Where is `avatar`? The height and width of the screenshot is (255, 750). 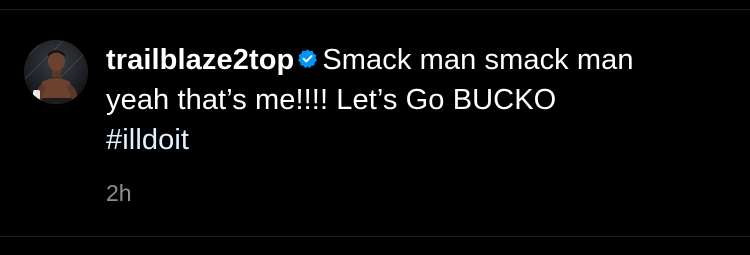
avatar is located at coordinates (56, 72).